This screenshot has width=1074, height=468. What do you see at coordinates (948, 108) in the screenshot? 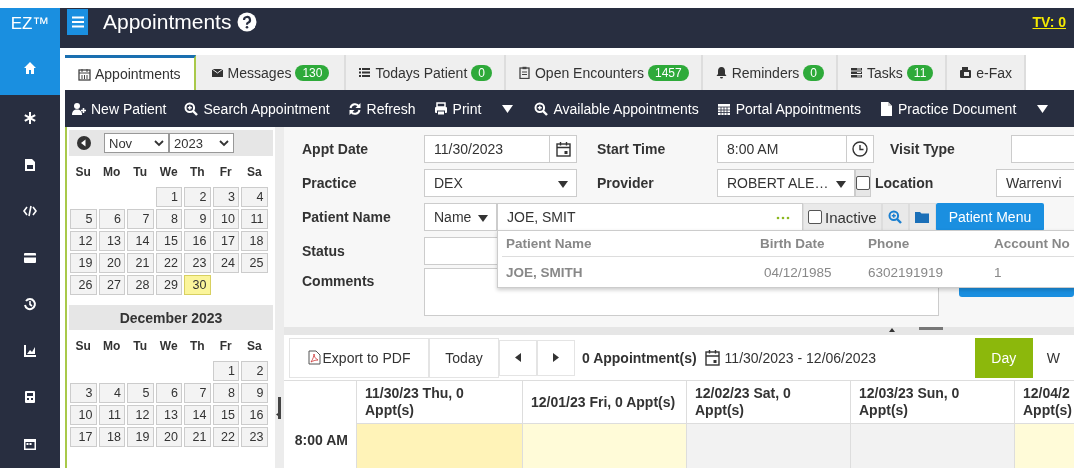
I see `toolbar-button: Practice Document` at bounding box center [948, 108].